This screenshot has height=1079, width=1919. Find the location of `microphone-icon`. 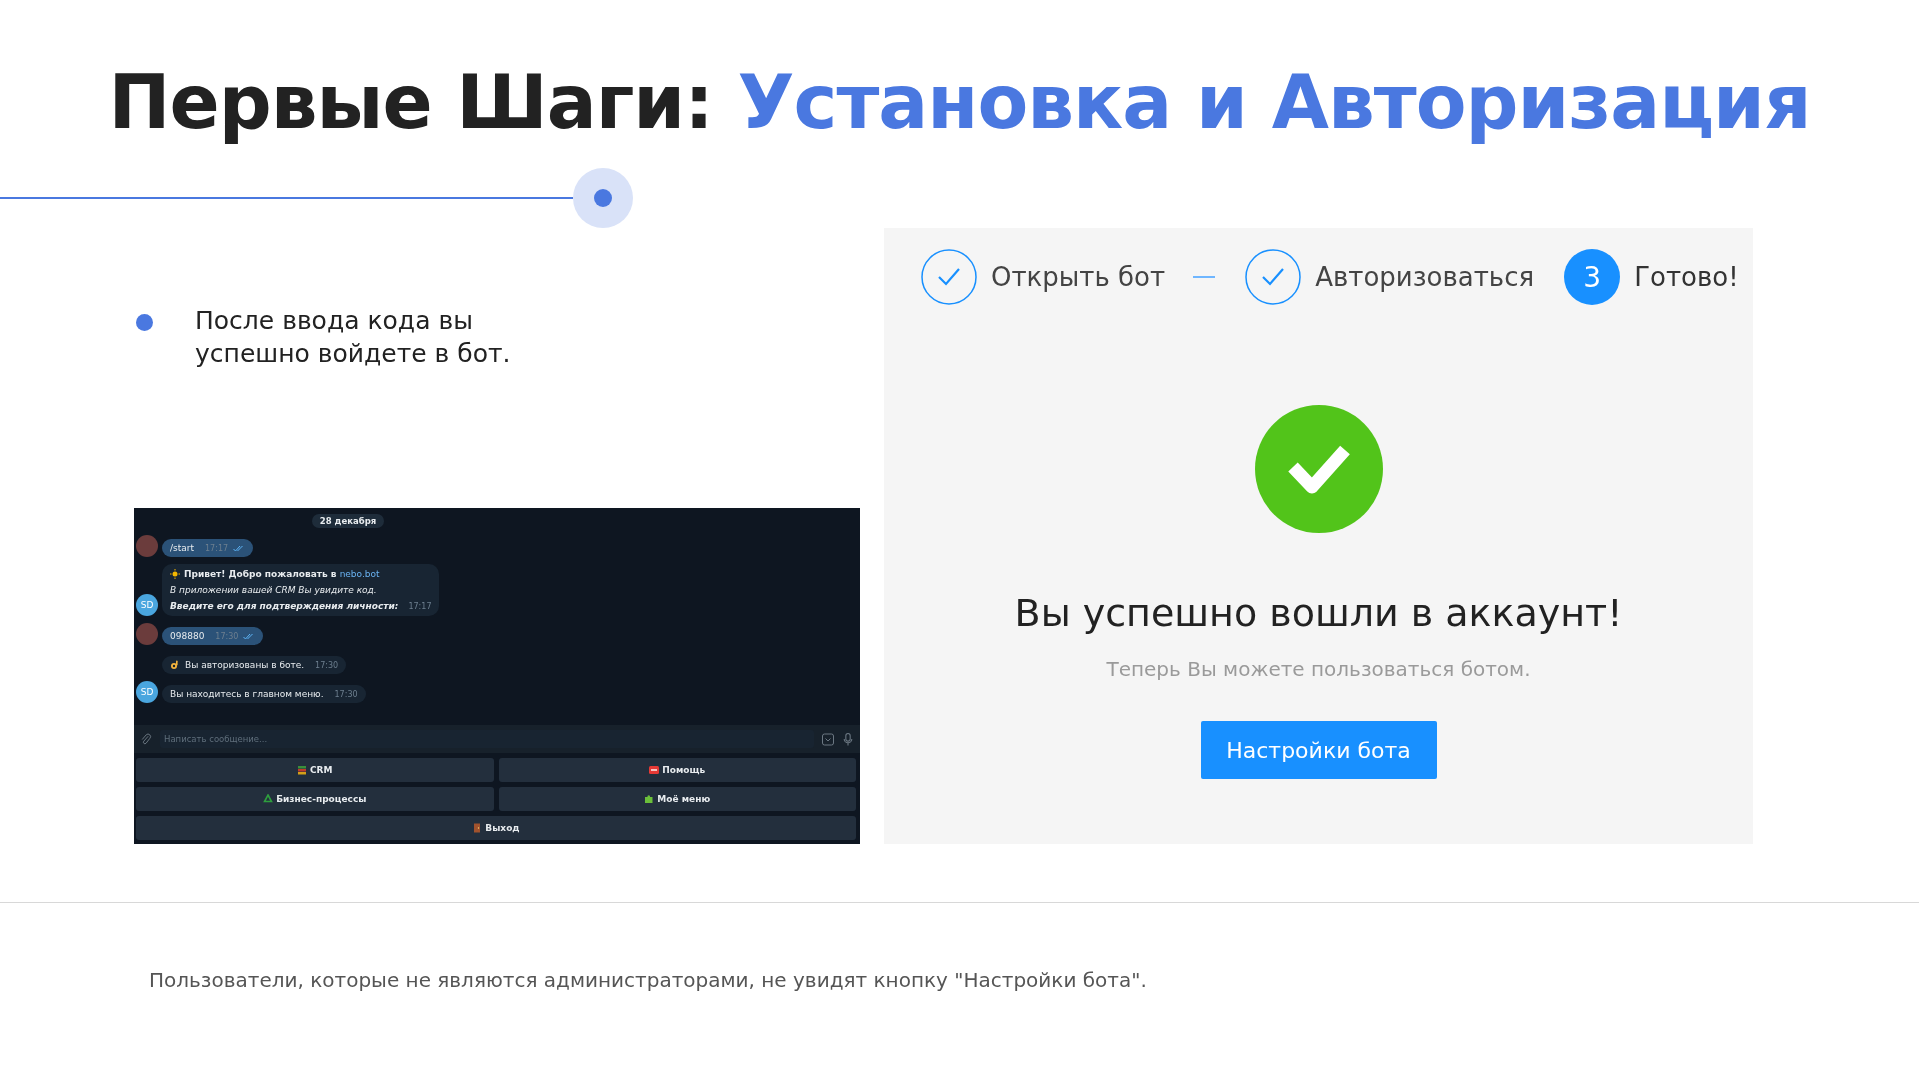

microphone-icon is located at coordinates (848, 739).